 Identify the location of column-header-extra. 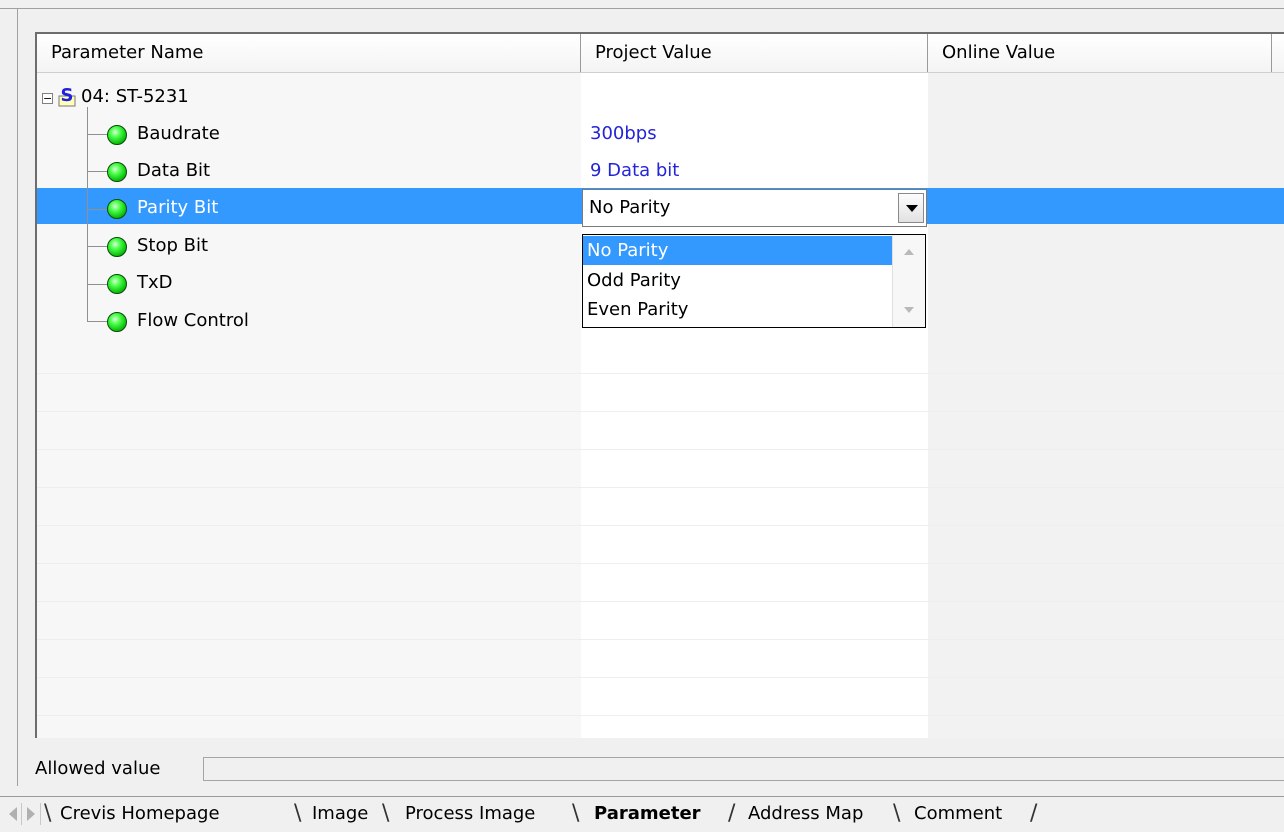
(1278, 53).